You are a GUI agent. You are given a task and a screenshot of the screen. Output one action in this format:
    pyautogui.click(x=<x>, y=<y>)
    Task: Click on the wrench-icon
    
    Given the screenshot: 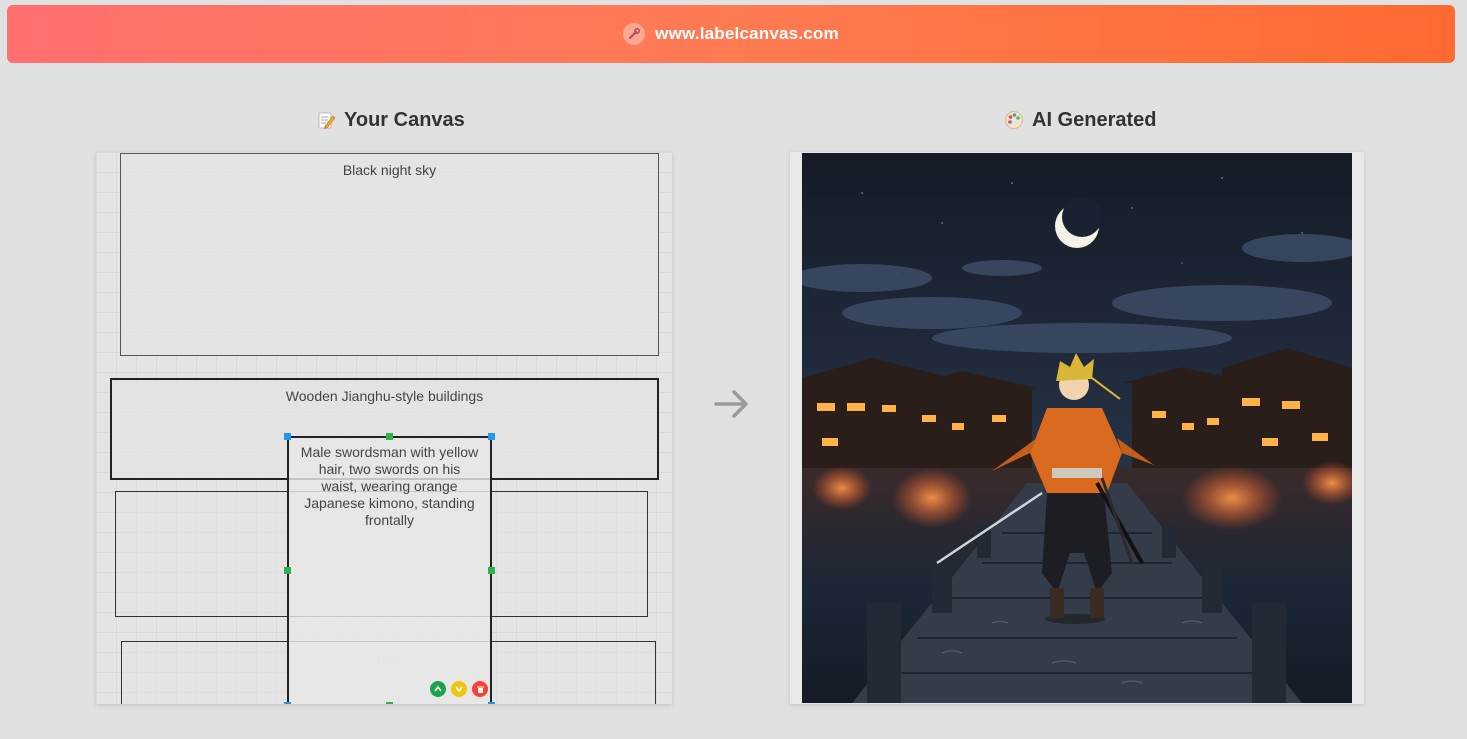 What is the action you would take?
    pyautogui.click(x=634, y=34)
    